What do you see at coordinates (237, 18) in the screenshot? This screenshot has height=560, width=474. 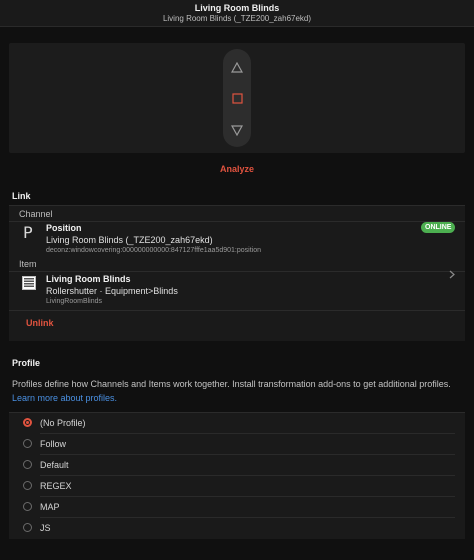 I see `page-subtitle: Living Room Blinds (_TZE200_zah67ekd)` at bounding box center [237, 18].